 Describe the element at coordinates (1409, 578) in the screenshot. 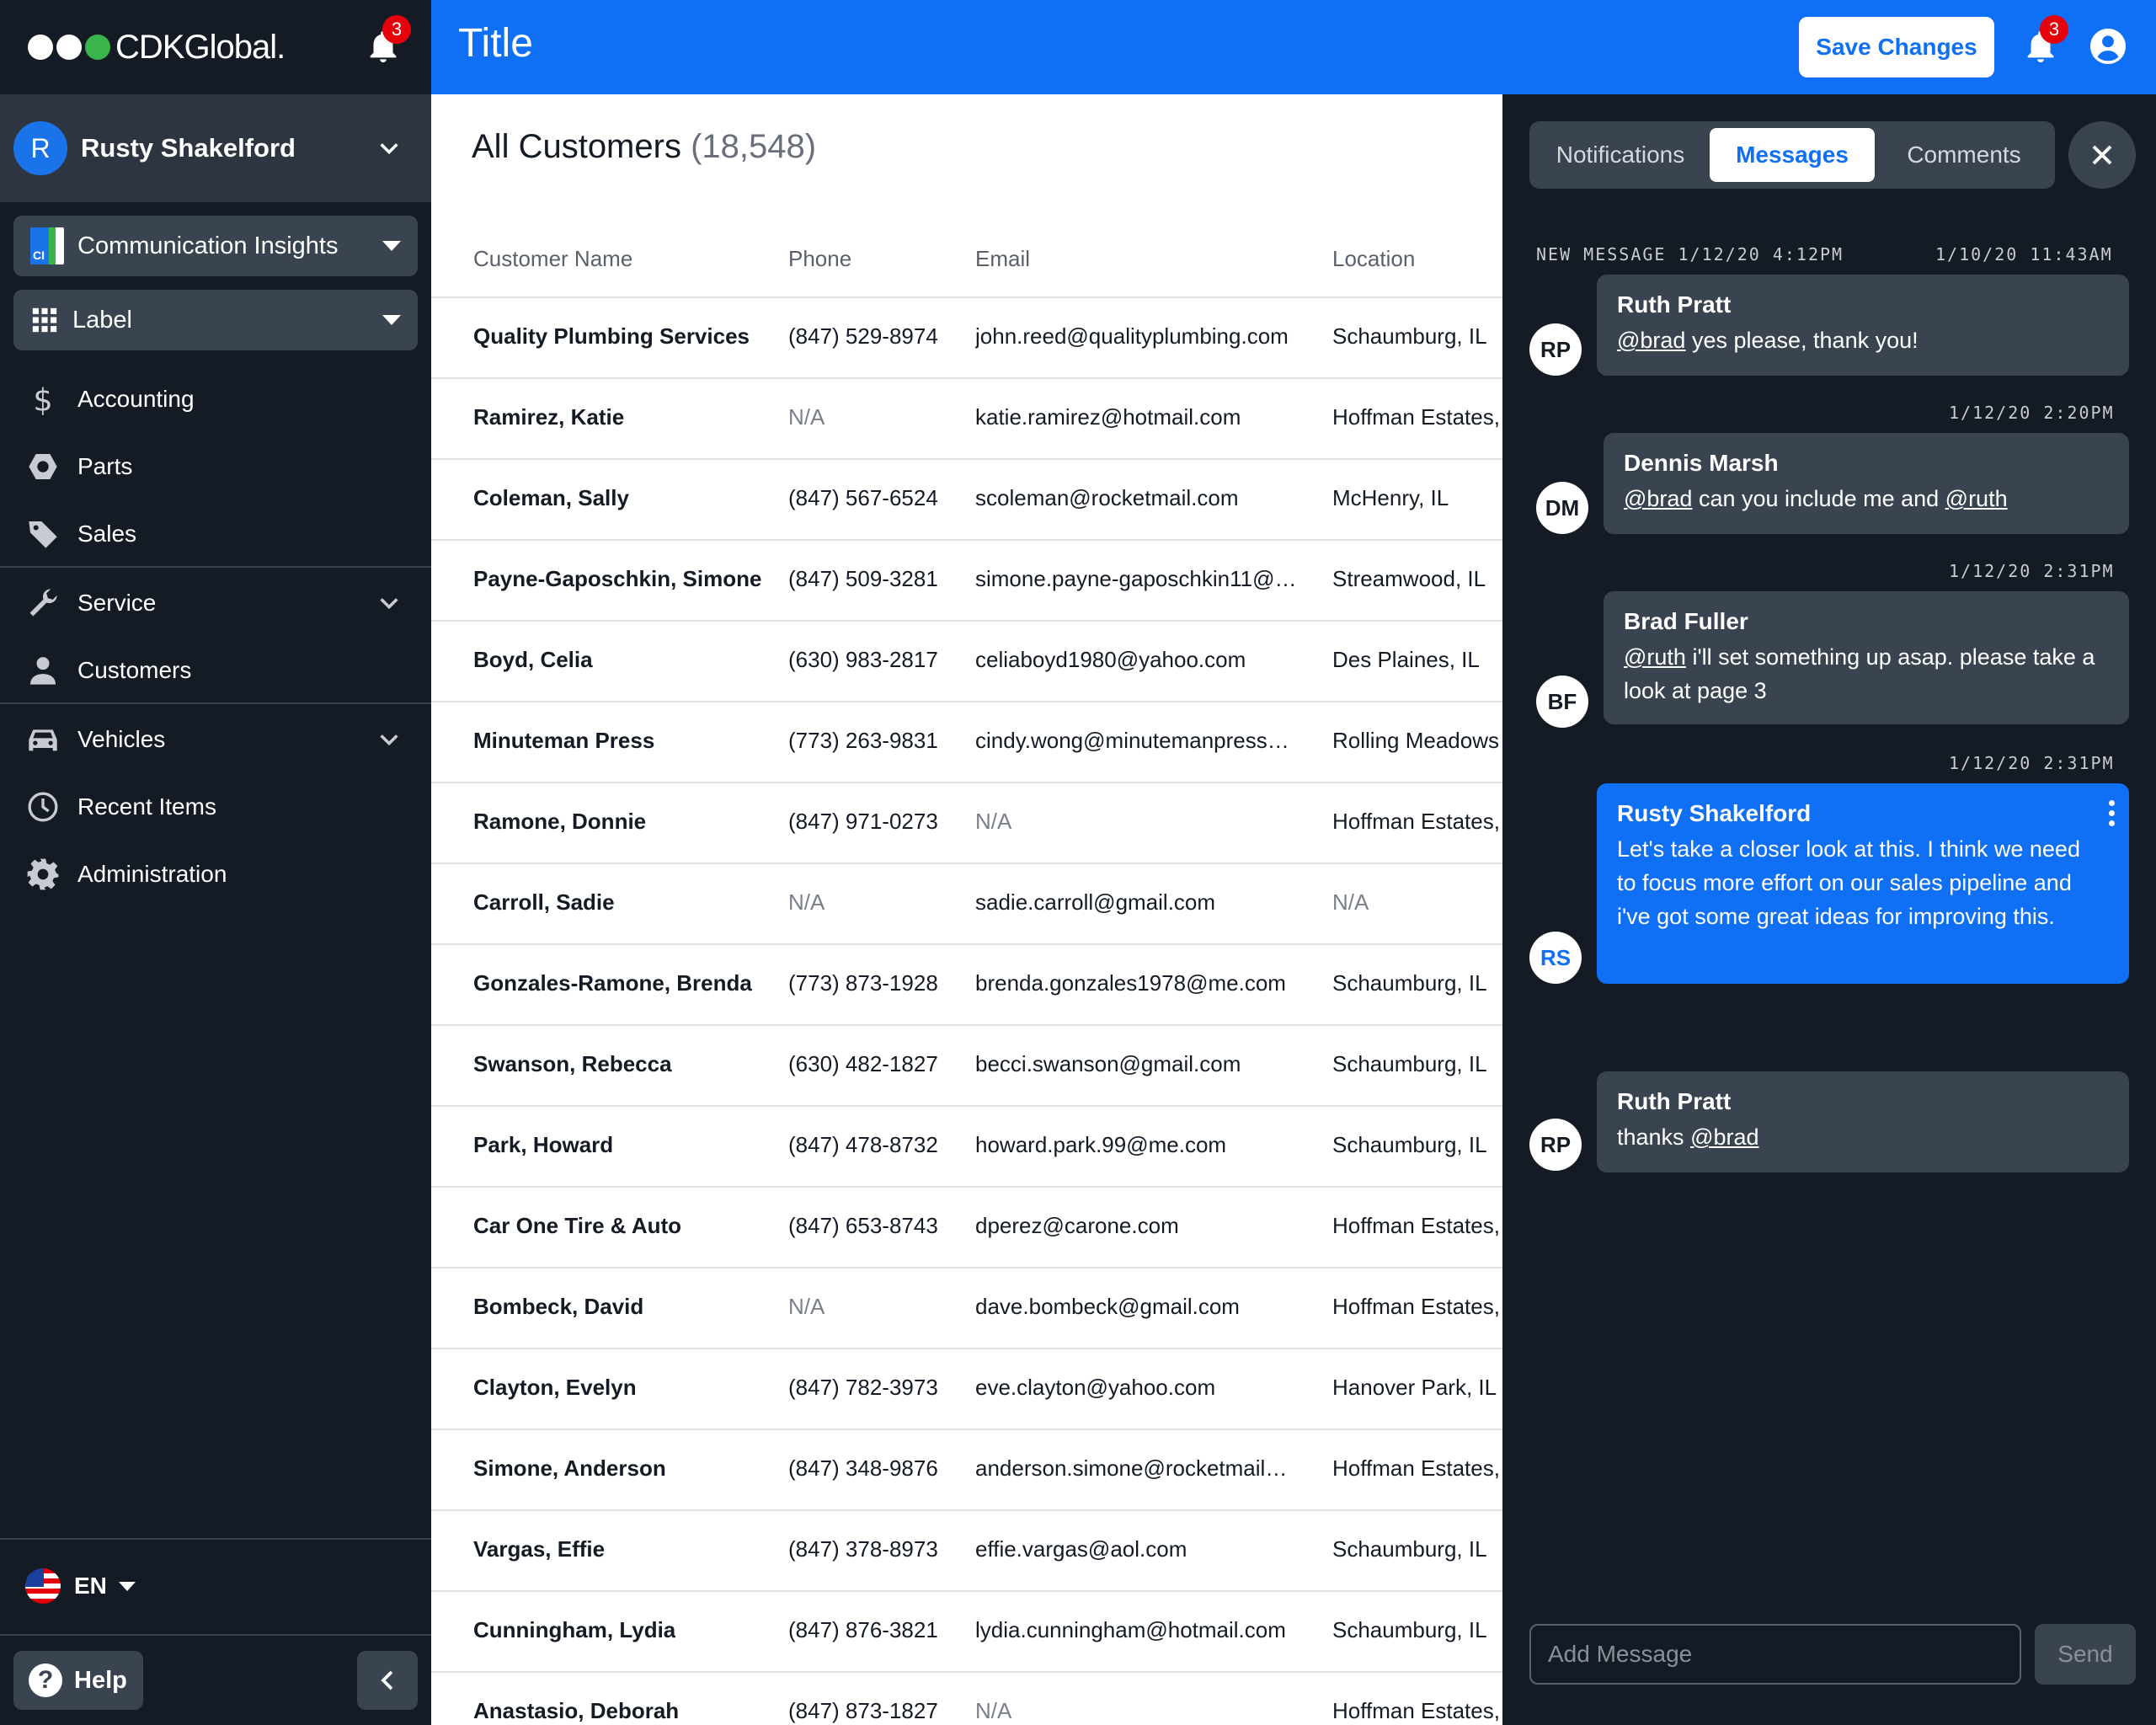

I see `cell-location: Streamwood, IL` at that location.